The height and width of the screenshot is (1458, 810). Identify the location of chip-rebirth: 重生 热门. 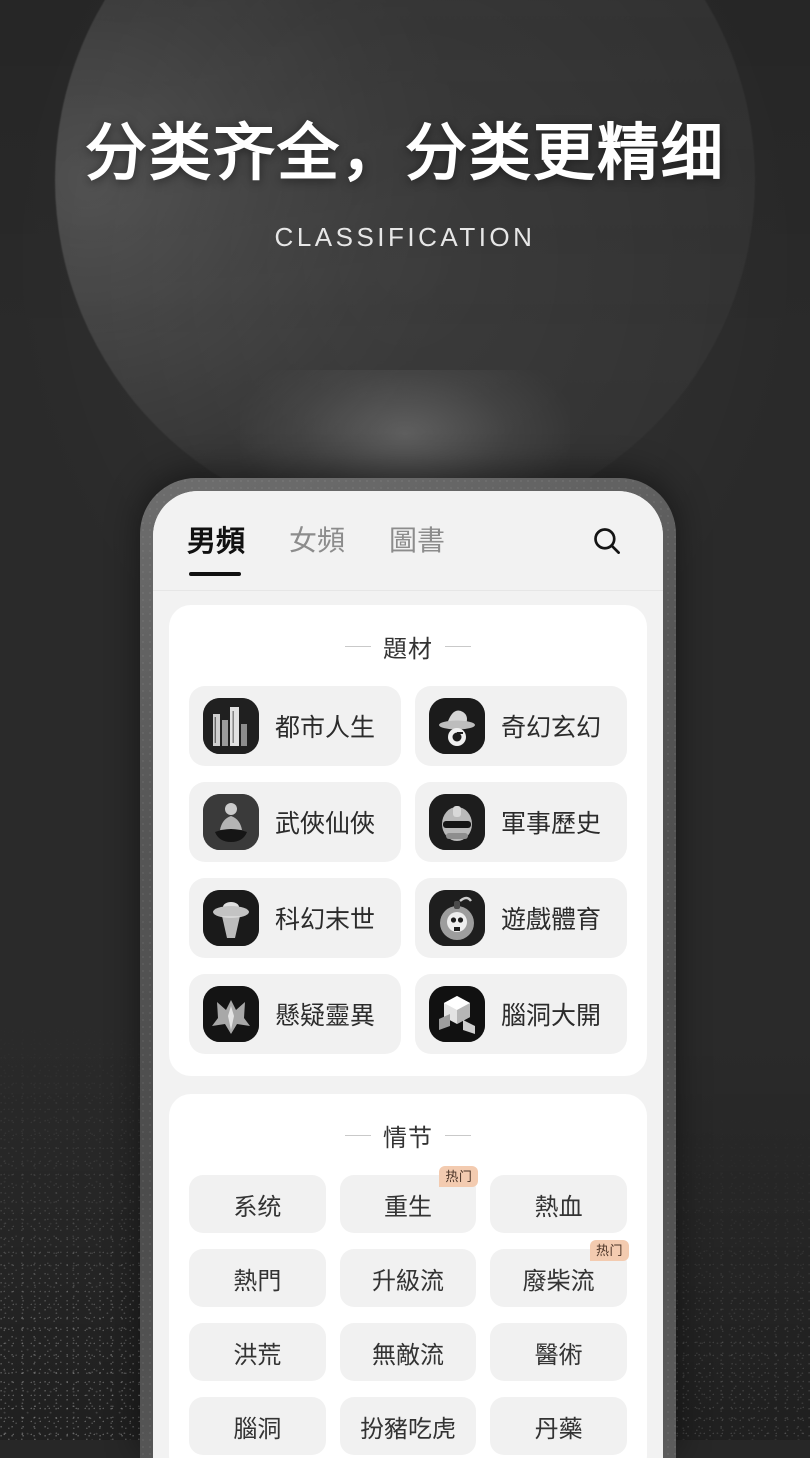
(409, 1199).